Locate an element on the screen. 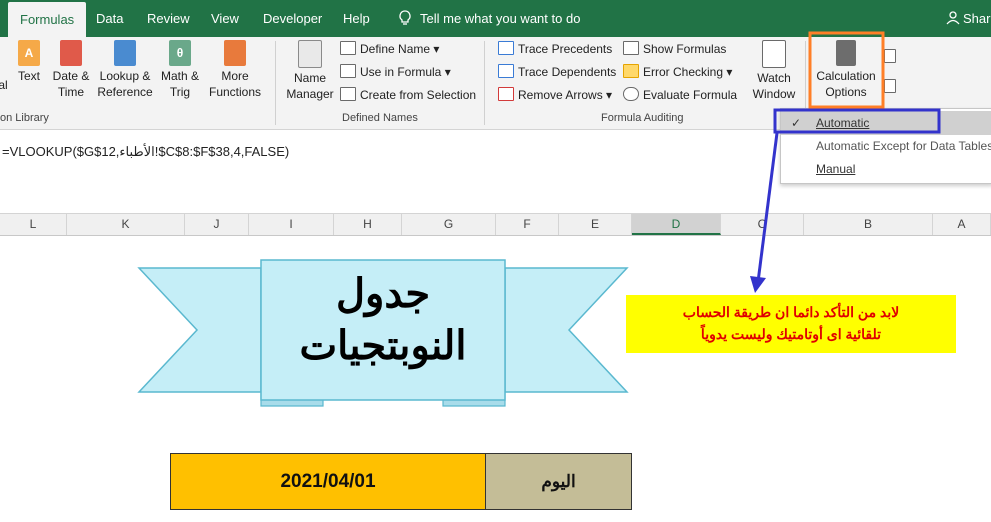 This screenshot has width=991, height=522. name-manager-icon is located at coordinates (310, 54).